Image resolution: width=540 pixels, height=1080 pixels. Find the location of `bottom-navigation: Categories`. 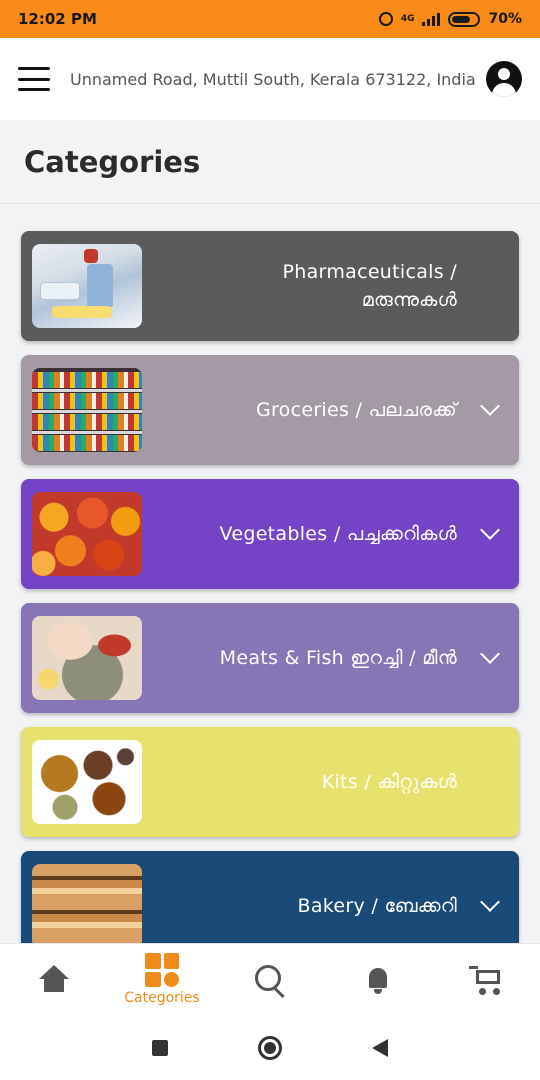

bottom-navigation: Categories is located at coordinates (270, 979).